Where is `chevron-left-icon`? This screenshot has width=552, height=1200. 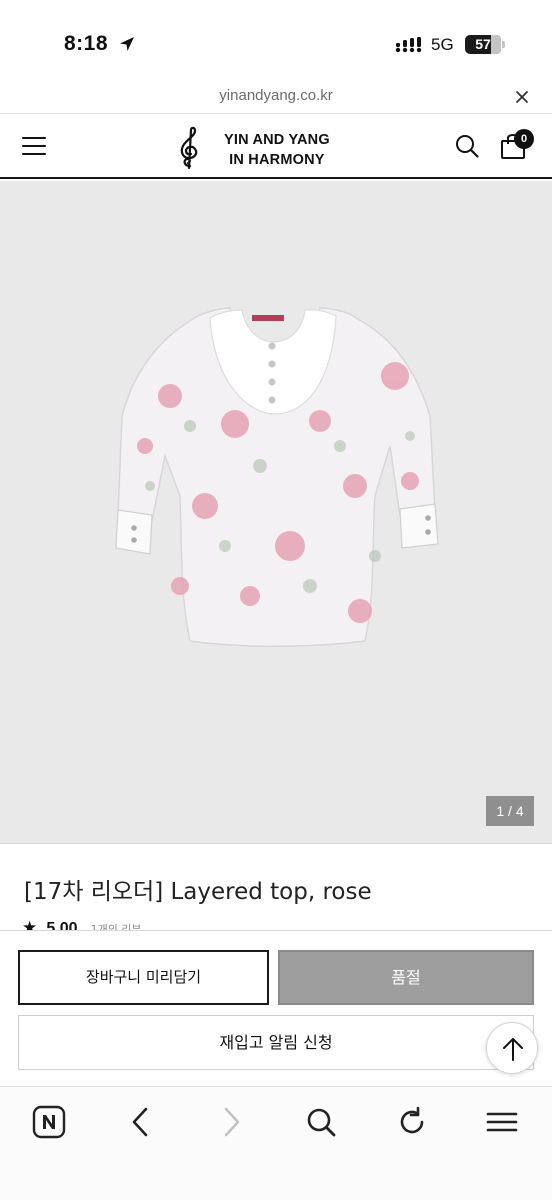
chevron-left-icon is located at coordinates (140, 1124).